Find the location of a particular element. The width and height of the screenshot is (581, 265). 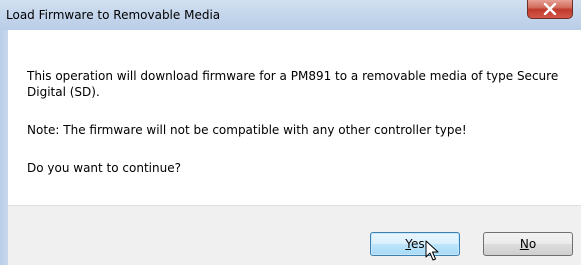

yes-label-rest: es is located at coordinates (418, 244).